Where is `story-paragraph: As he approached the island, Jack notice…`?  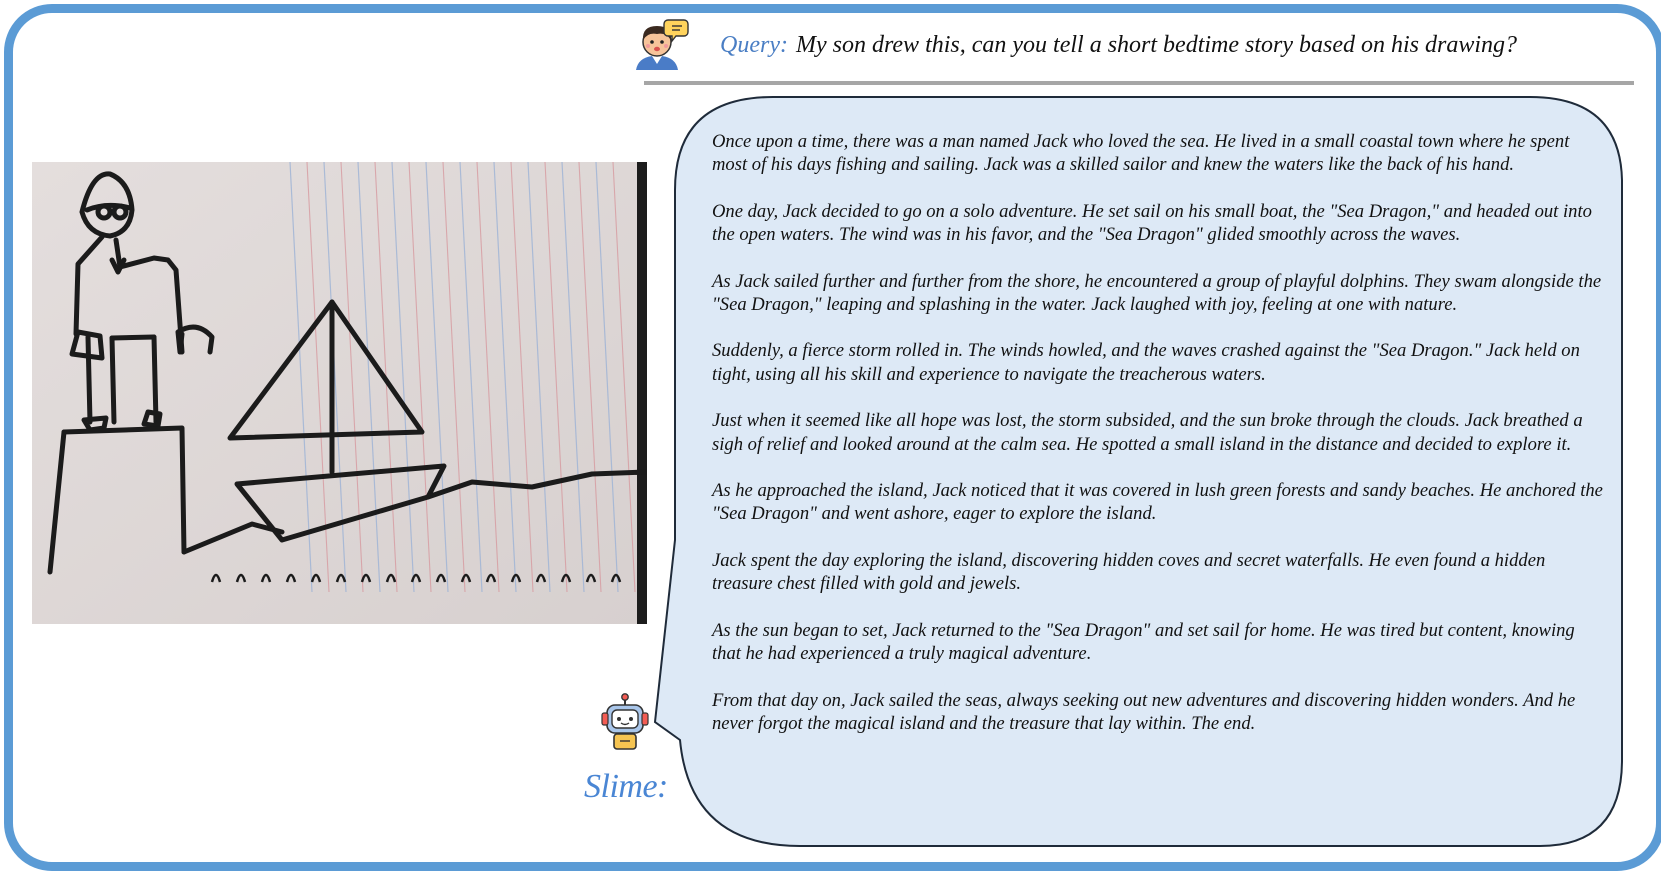
story-paragraph: As he approached the island, Jack notice… is located at coordinates (1157, 502).